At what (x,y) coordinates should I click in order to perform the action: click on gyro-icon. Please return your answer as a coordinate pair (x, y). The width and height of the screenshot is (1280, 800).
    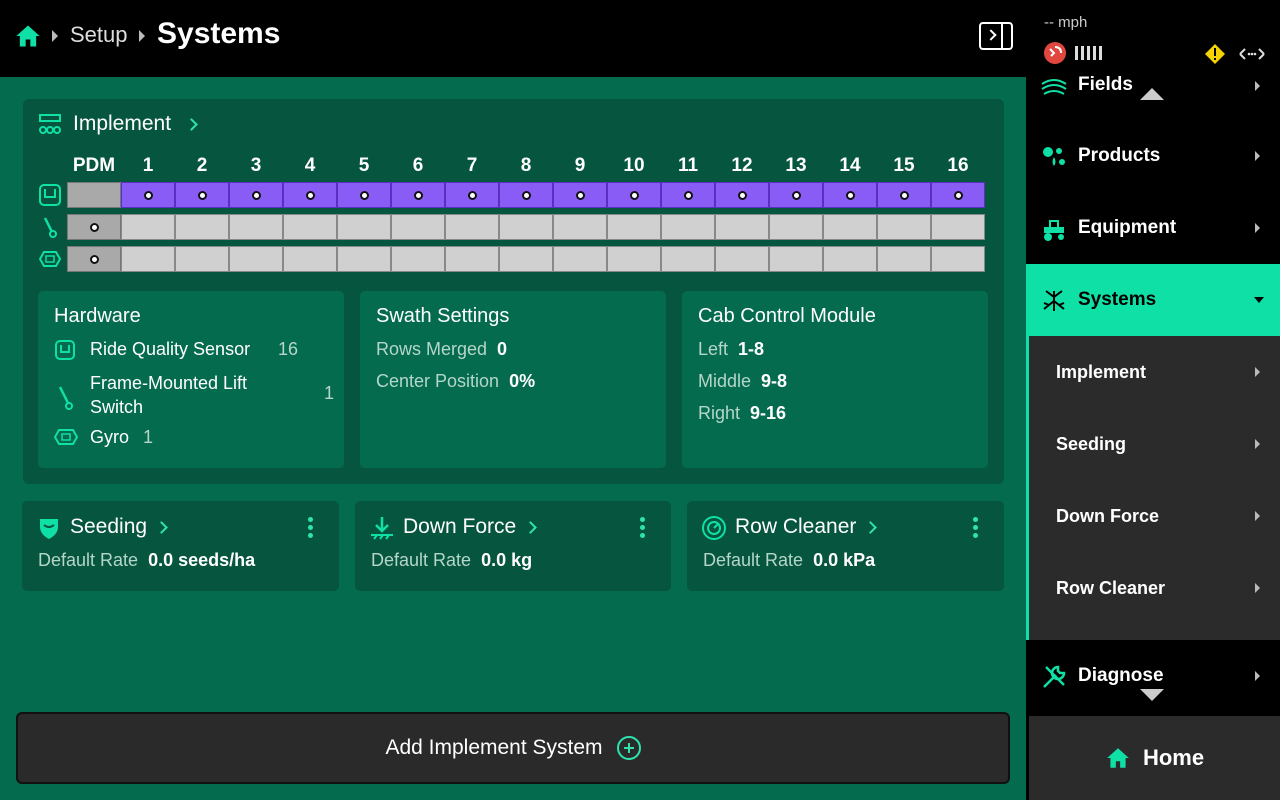
    Looking at the image, I should click on (50, 259).